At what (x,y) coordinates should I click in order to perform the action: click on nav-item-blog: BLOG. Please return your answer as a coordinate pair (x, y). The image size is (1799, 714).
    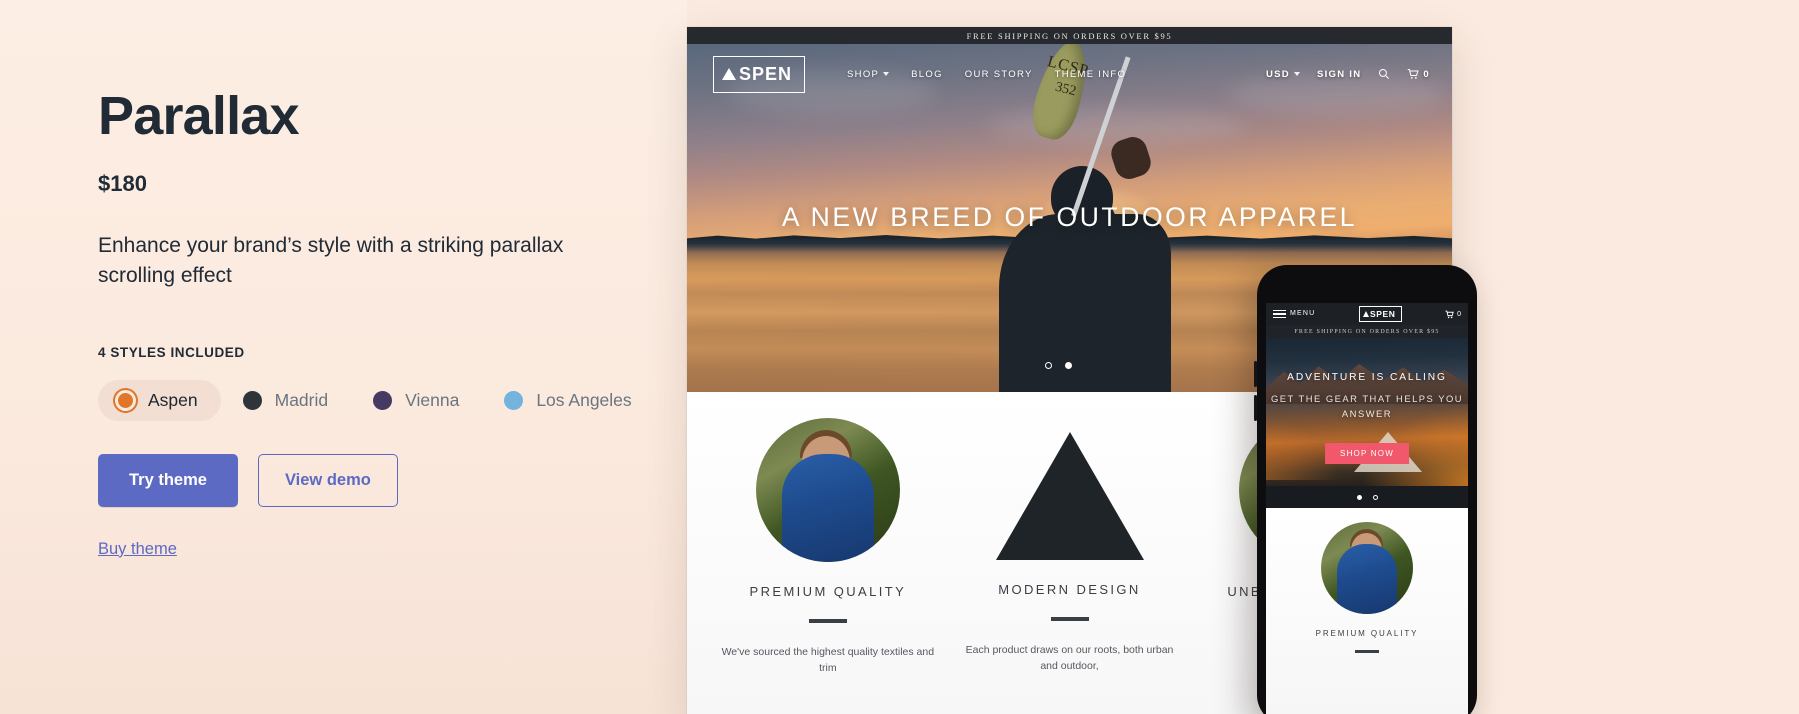
    Looking at the image, I should click on (927, 74).